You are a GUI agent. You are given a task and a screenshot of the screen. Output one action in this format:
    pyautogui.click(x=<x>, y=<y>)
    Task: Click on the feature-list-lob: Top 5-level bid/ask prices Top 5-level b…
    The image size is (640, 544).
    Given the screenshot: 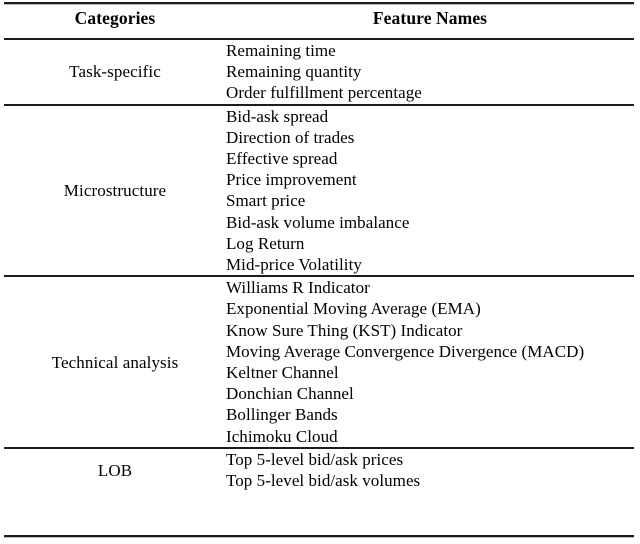 What is the action you would take?
    pyautogui.click(x=430, y=470)
    